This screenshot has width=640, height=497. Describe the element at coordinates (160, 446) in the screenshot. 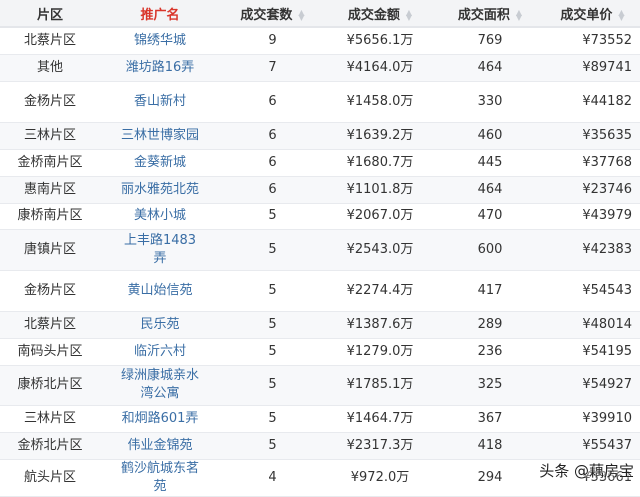

I see `cell-name: 伟业金锦苑` at that location.